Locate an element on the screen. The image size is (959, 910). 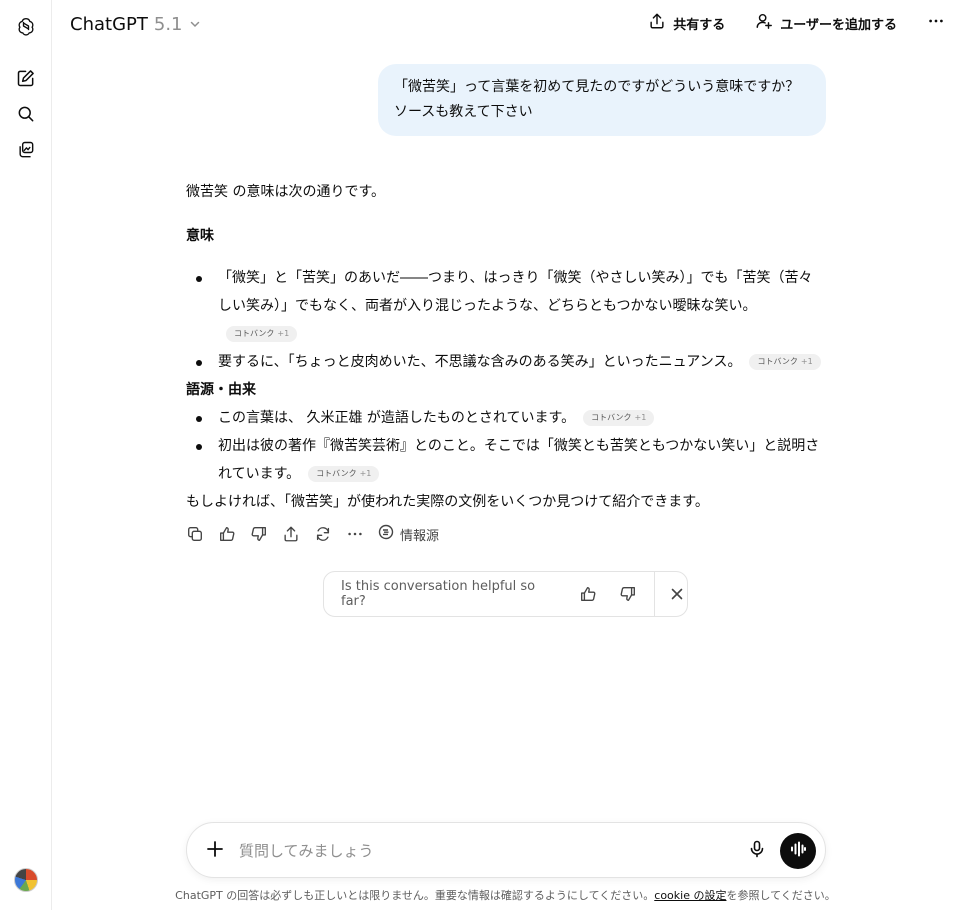
microphone-button is located at coordinates (757, 851).